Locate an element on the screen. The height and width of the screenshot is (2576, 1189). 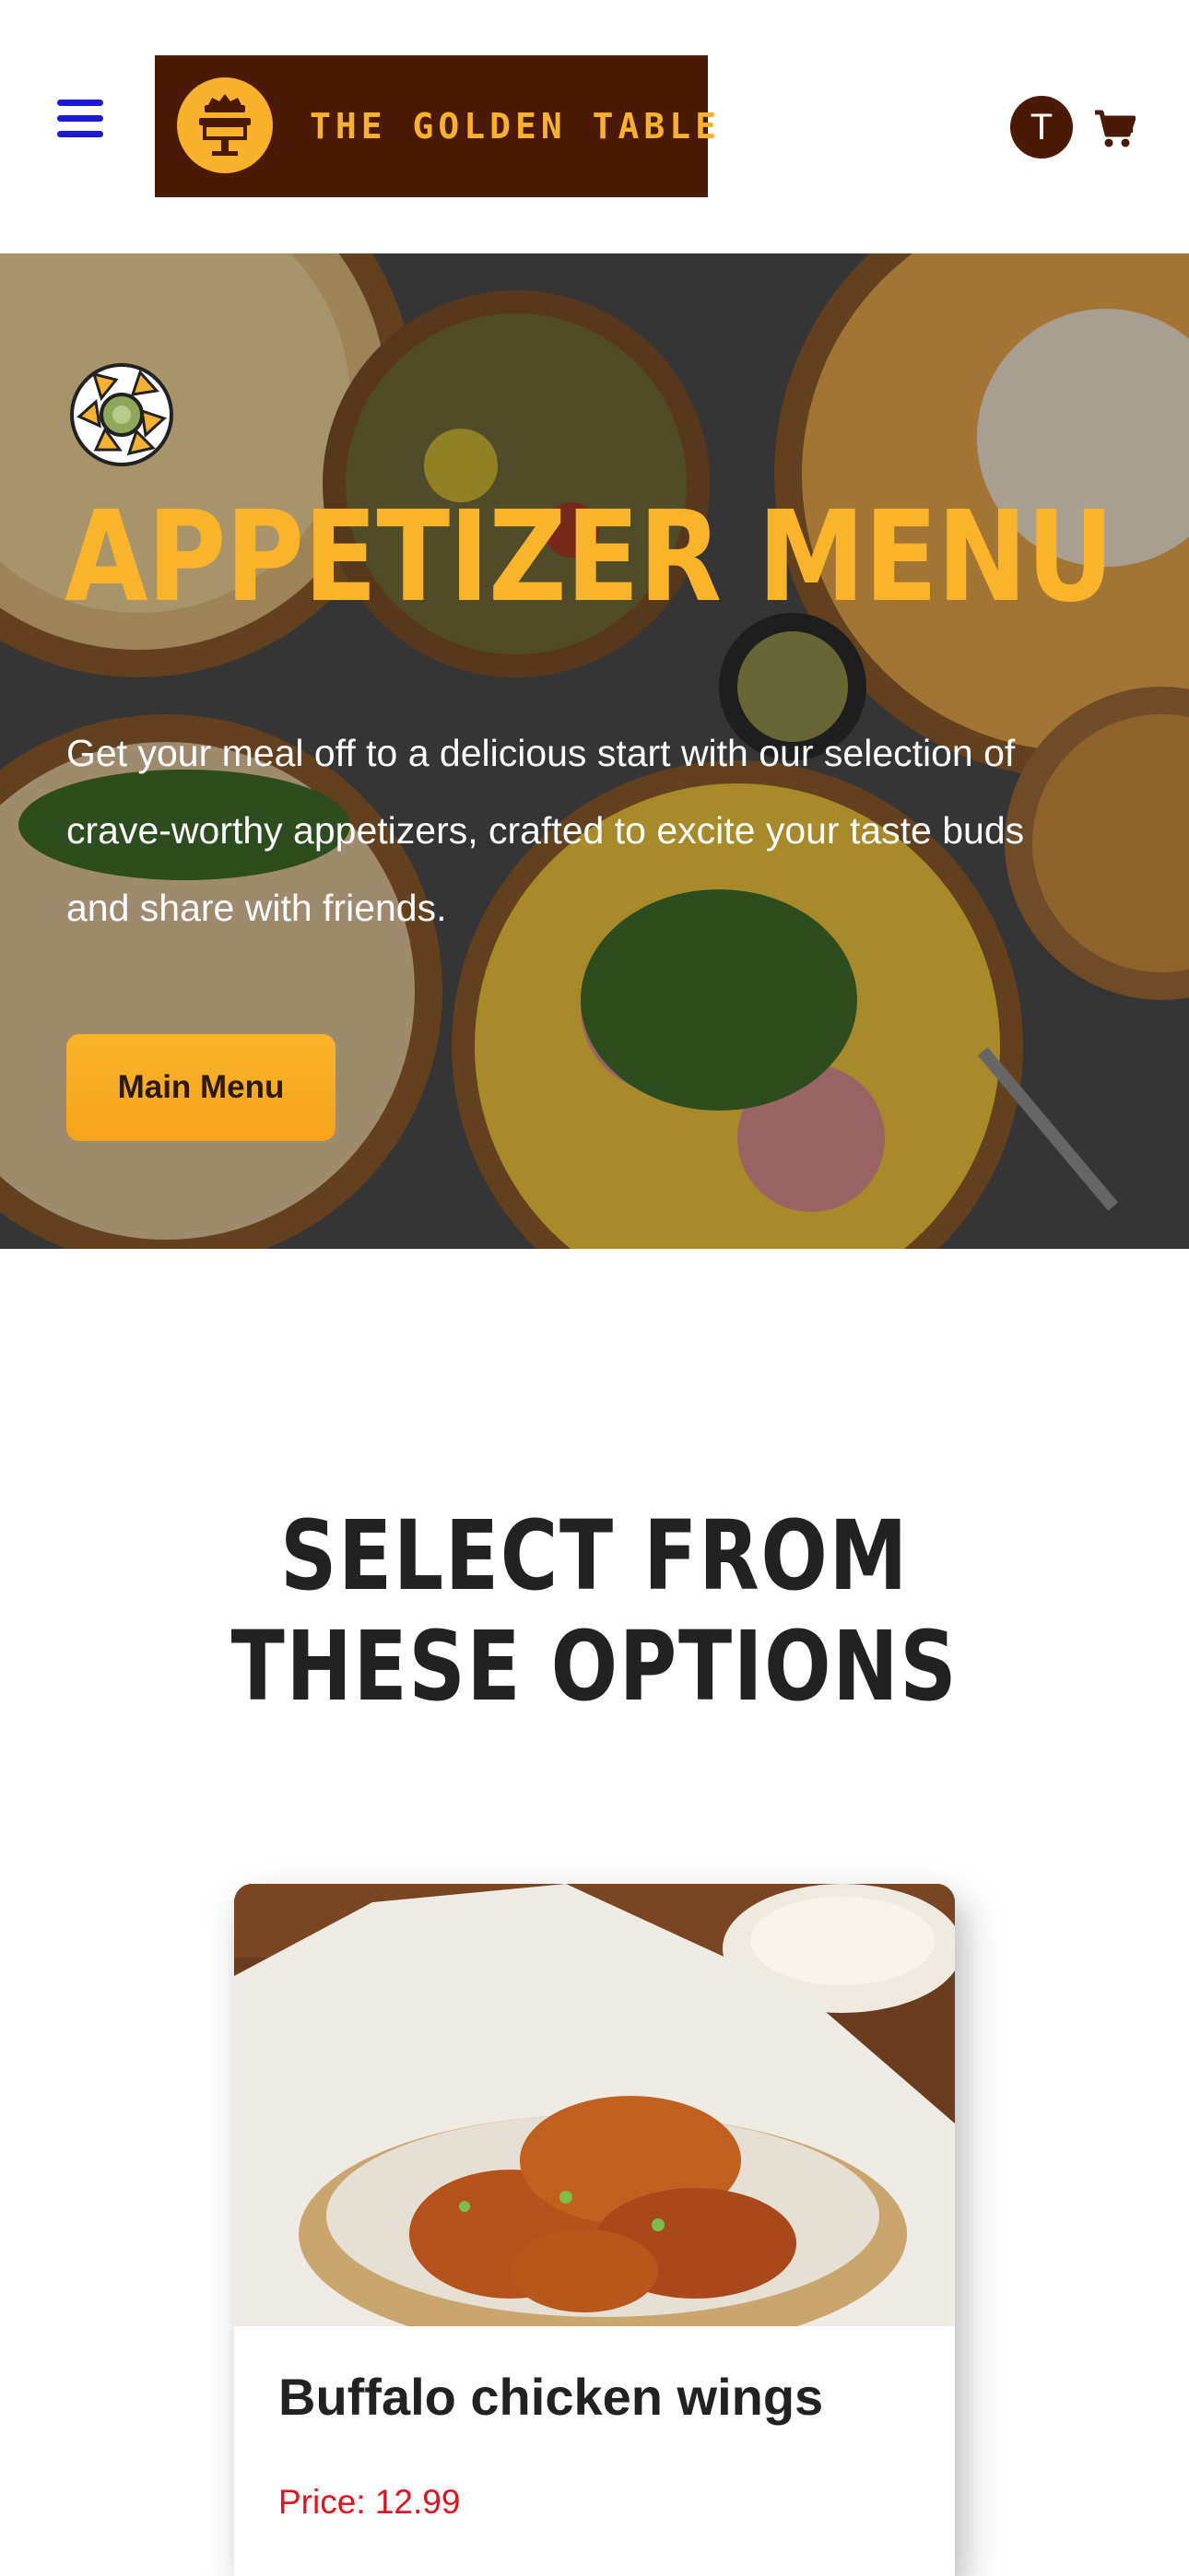
section-title-text: SELECT FROM THESE OPTIONS is located at coordinates (594, 1611).